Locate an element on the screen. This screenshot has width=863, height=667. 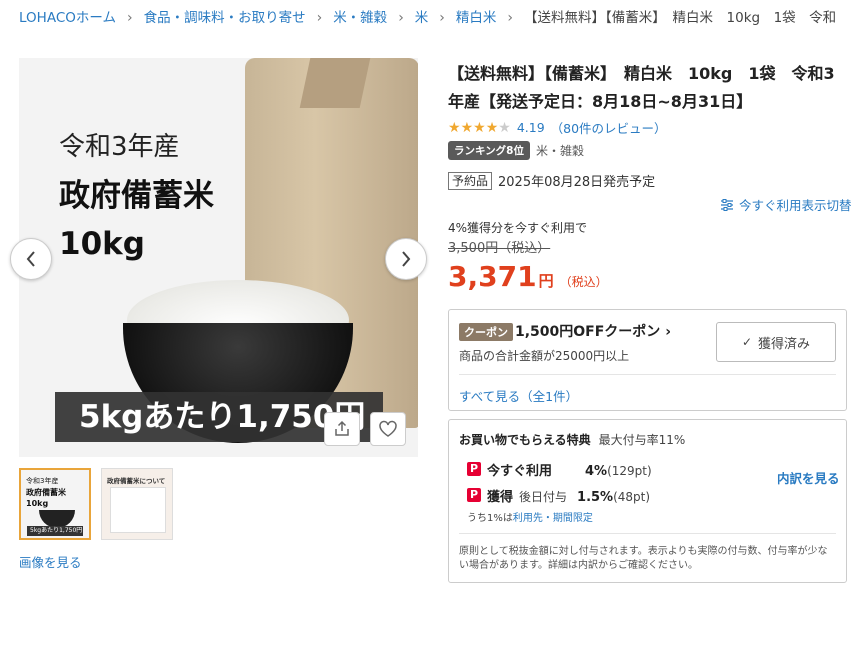
display-switch-label: 今すぐ利用表示切替 is located at coordinates (795, 205).